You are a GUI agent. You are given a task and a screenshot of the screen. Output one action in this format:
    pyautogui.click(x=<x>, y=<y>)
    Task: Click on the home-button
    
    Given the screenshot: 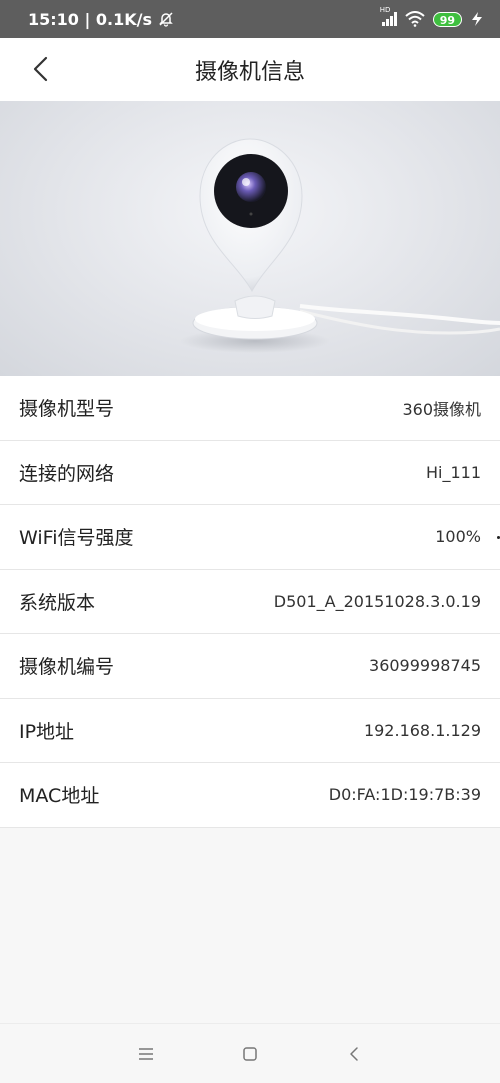 What is the action you would take?
    pyautogui.click(x=250, y=1054)
    